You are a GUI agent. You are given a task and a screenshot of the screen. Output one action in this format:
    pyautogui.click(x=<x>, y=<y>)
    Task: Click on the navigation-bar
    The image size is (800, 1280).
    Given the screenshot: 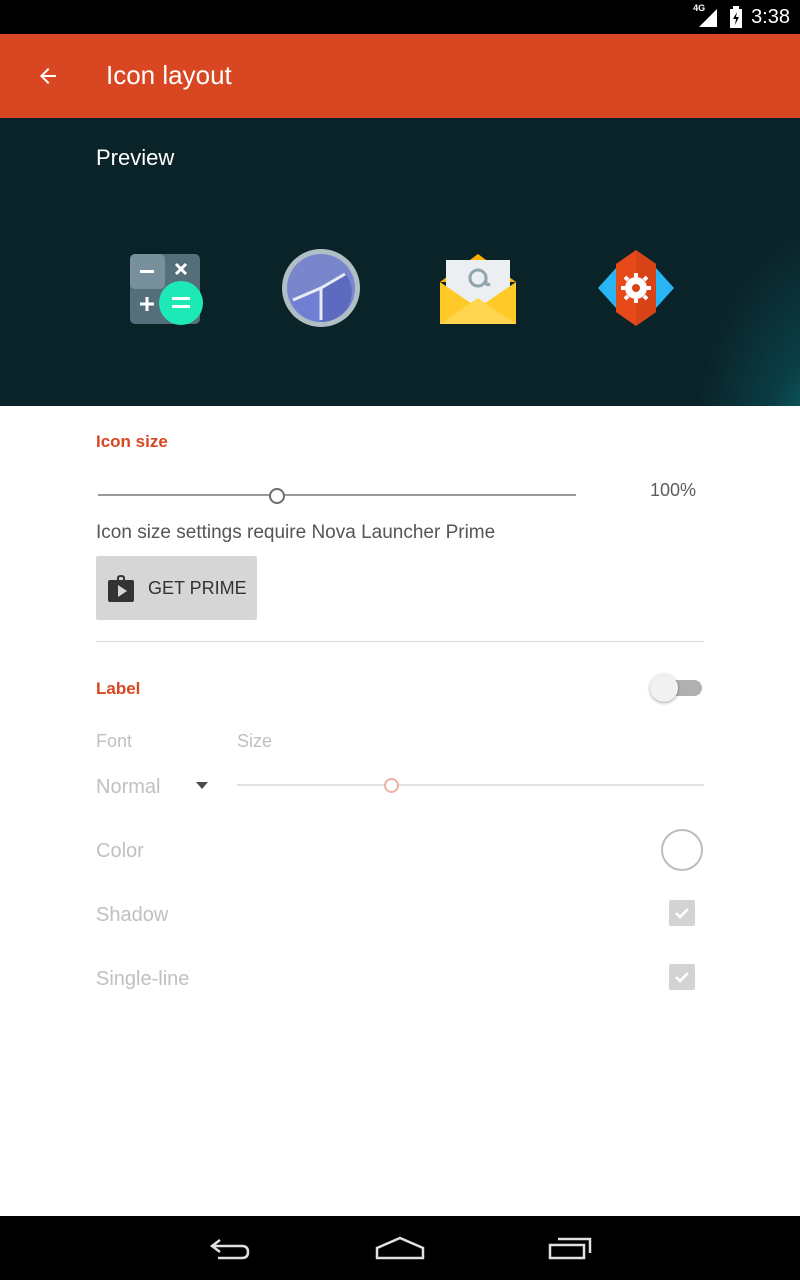 What is the action you would take?
    pyautogui.click(x=400, y=1248)
    